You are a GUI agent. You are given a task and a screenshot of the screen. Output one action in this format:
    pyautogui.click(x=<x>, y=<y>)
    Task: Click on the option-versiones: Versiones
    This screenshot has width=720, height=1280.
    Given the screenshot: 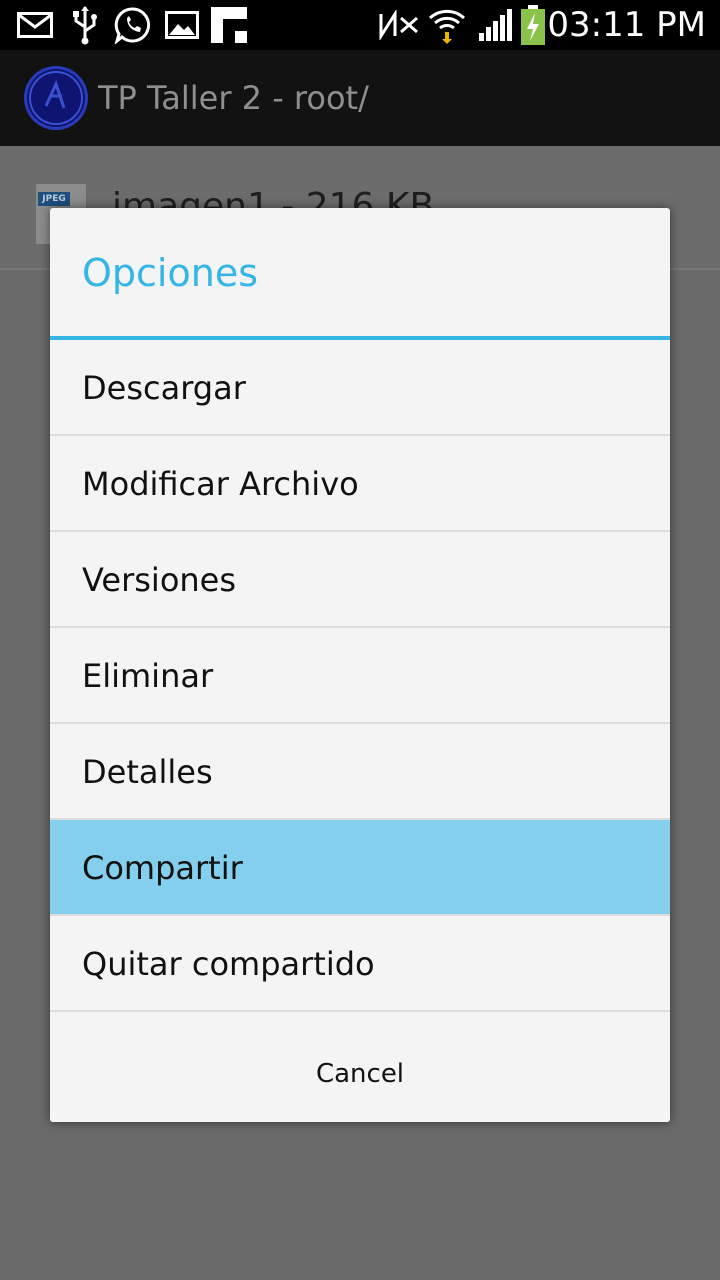 What is the action you would take?
    pyautogui.click(x=360, y=580)
    